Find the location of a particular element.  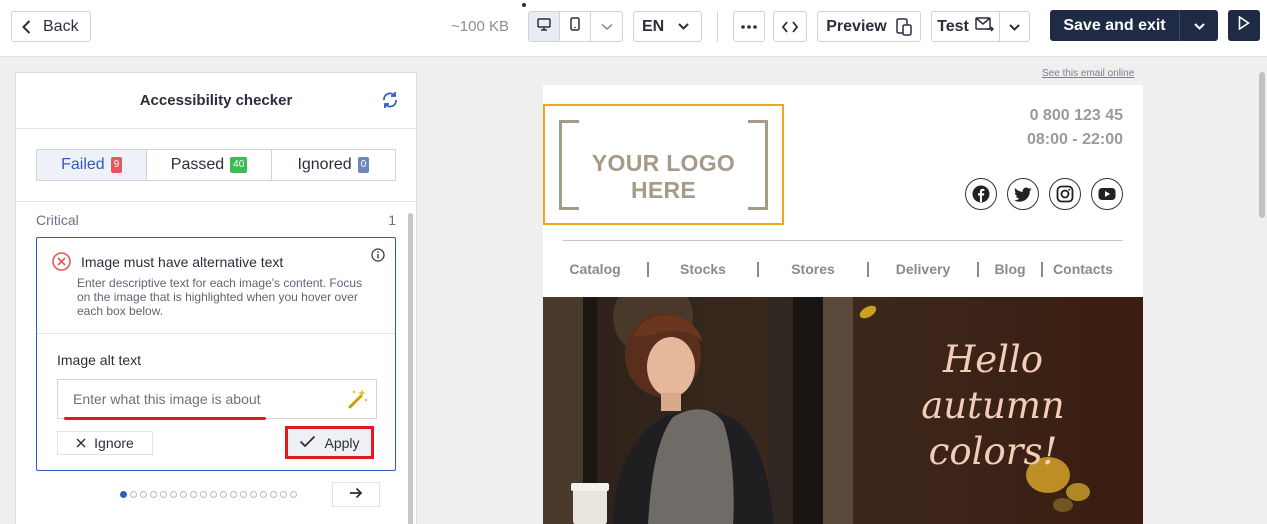

issue-pager is located at coordinates (208, 494).